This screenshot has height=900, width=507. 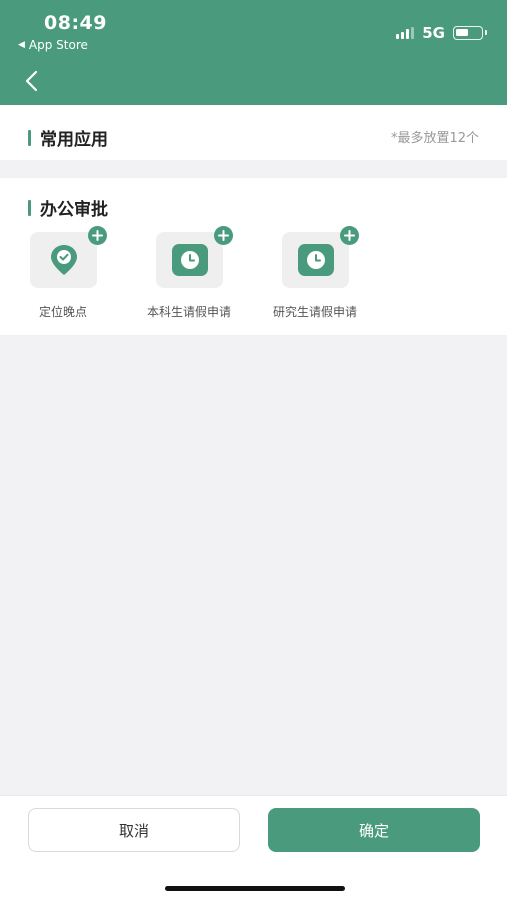 I want to click on network-type: 5G, so click(x=433, y=33).